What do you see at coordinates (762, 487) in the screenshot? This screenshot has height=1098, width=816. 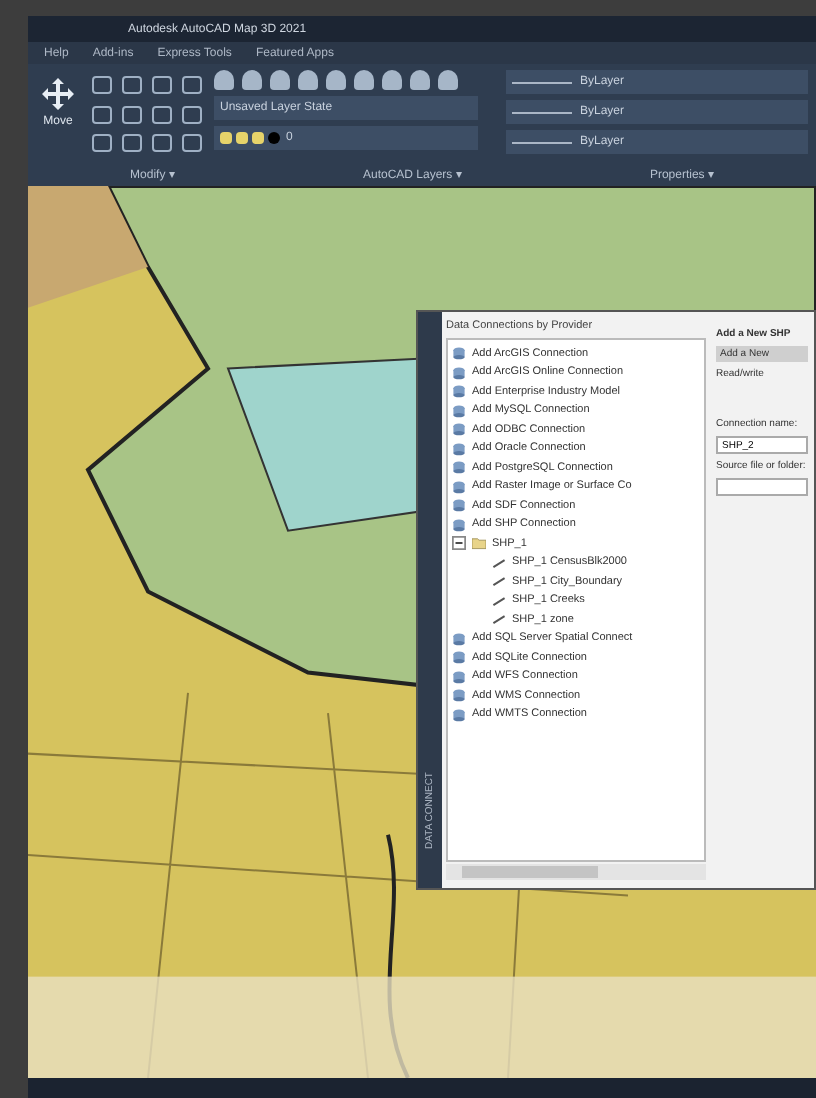 I see `source-field` at bounding box center [762, 487].